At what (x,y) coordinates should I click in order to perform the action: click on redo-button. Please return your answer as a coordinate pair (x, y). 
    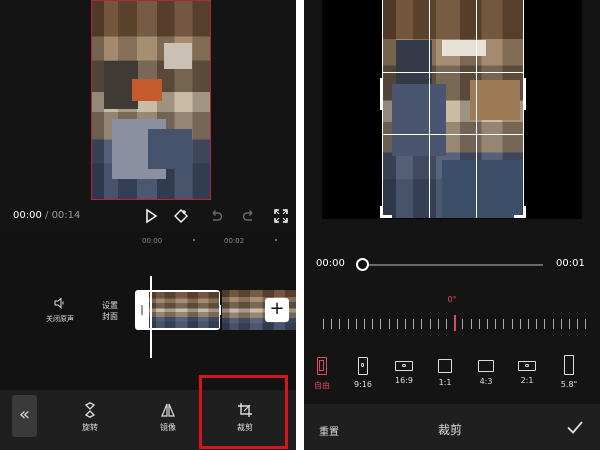
    Looking at the image, I should click on (249, 216).